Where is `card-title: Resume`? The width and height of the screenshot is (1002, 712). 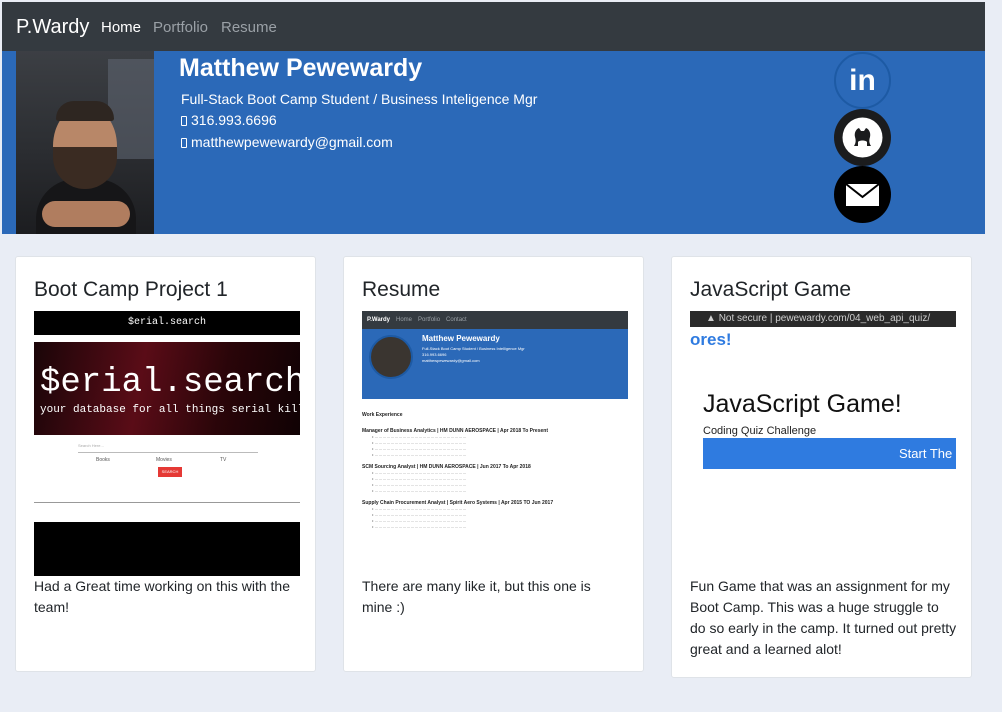 card-title: Resume is located at coordinates (401, 289).